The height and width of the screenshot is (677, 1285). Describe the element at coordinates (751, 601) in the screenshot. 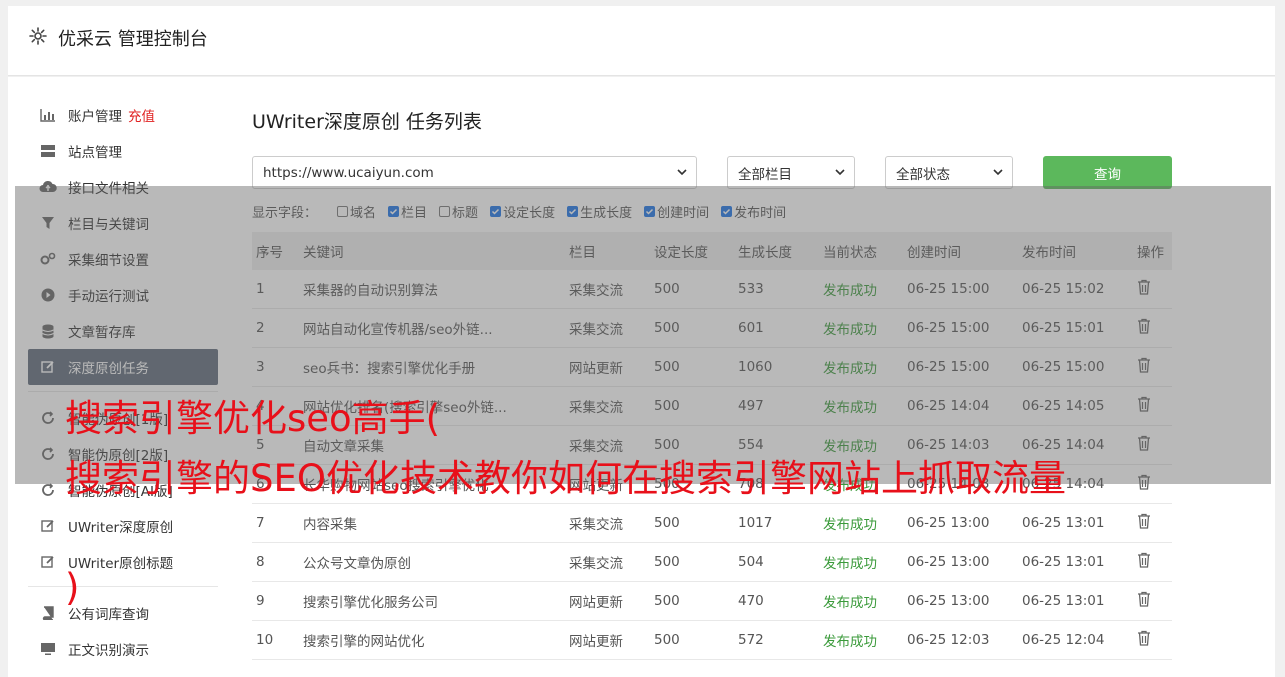

I see `table-cell: 470` at that location.